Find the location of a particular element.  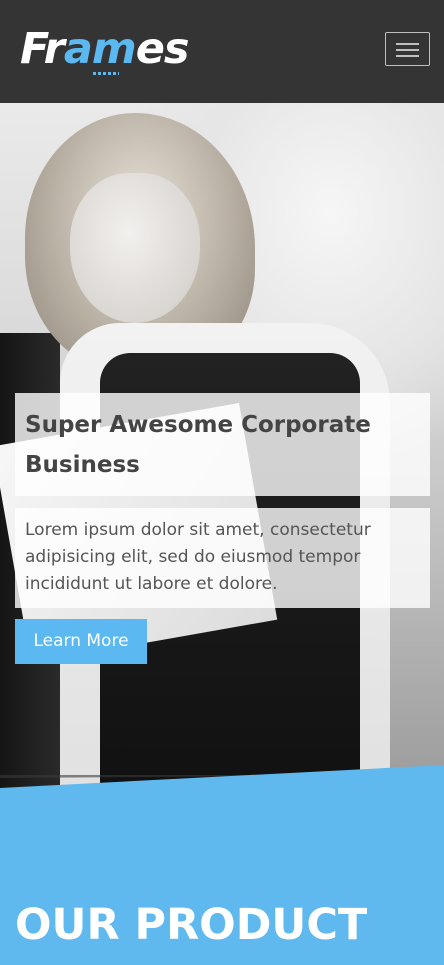

learn-more-button: Learn More is located at coordinates (81, 641).